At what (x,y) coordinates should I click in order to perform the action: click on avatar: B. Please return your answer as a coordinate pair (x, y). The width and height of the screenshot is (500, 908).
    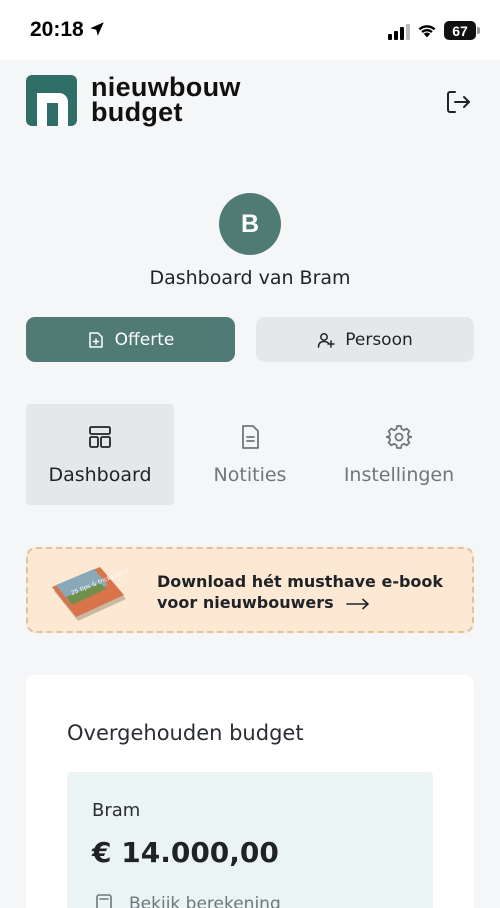
    Looking at the image, I should click on (250, 224).